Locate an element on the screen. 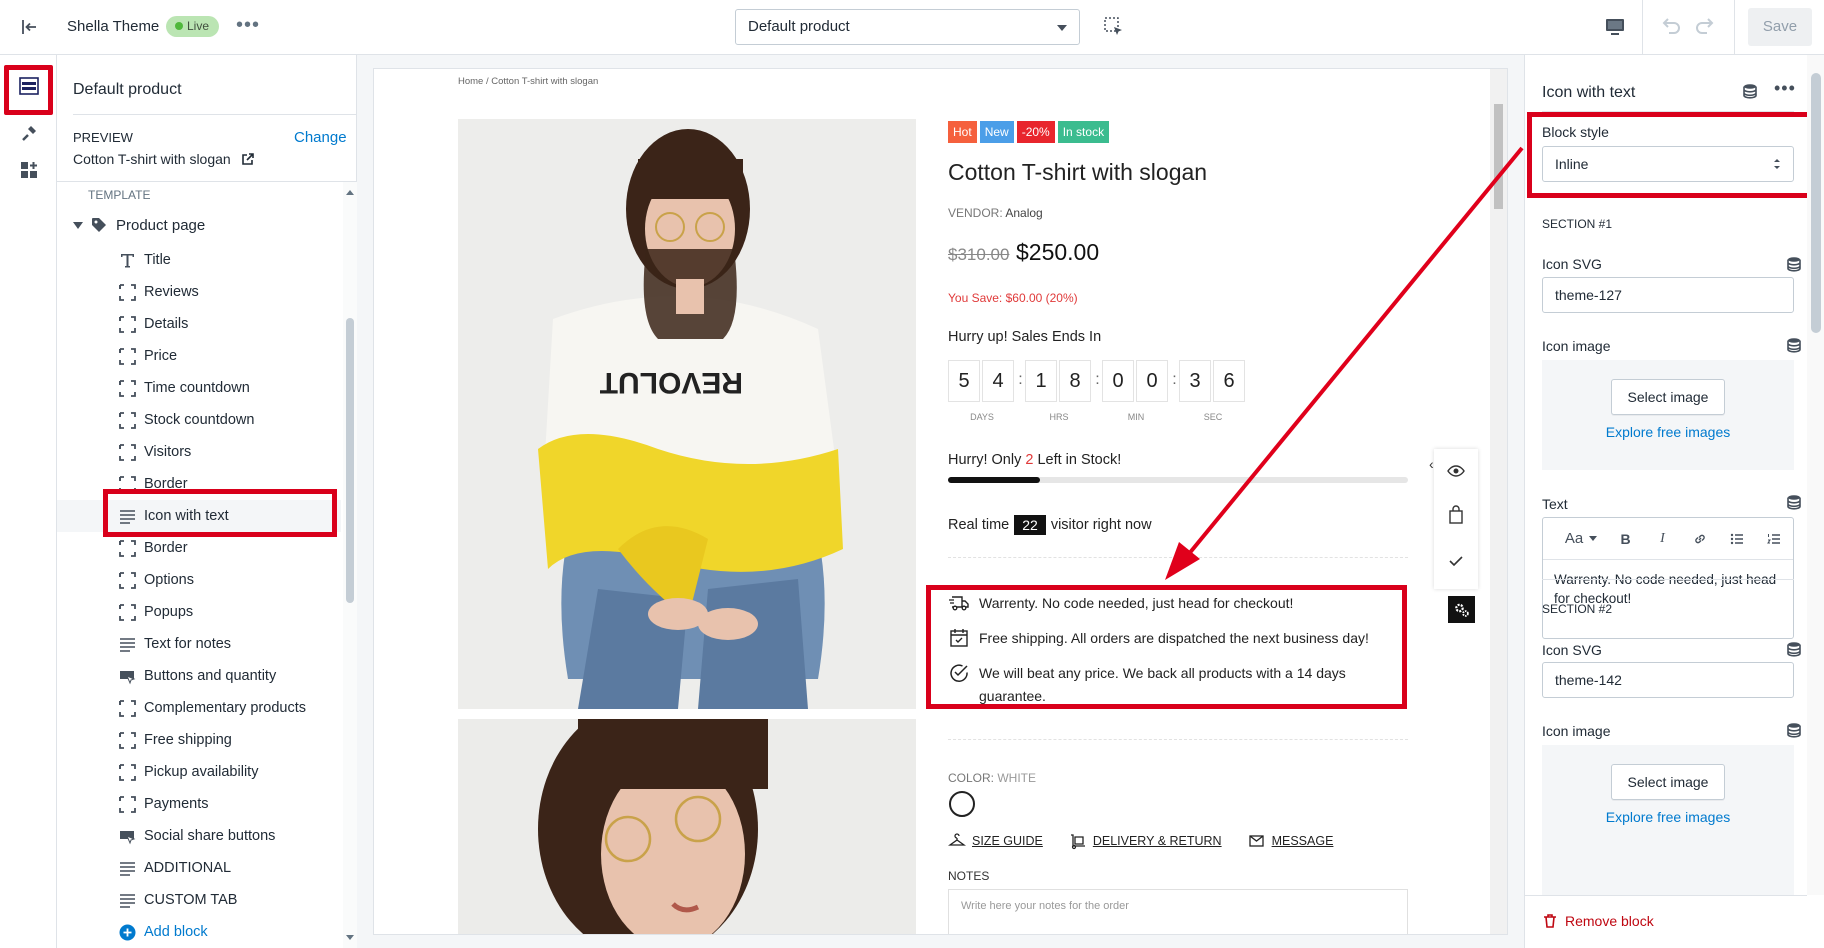 This screenshot has width=1824, height=948. add-block-button: Add block is located at coordinates (199, 932).